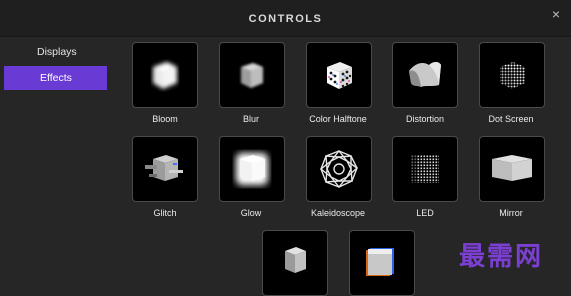  I want to click on effect-tile-distortion, so click(425, 75).